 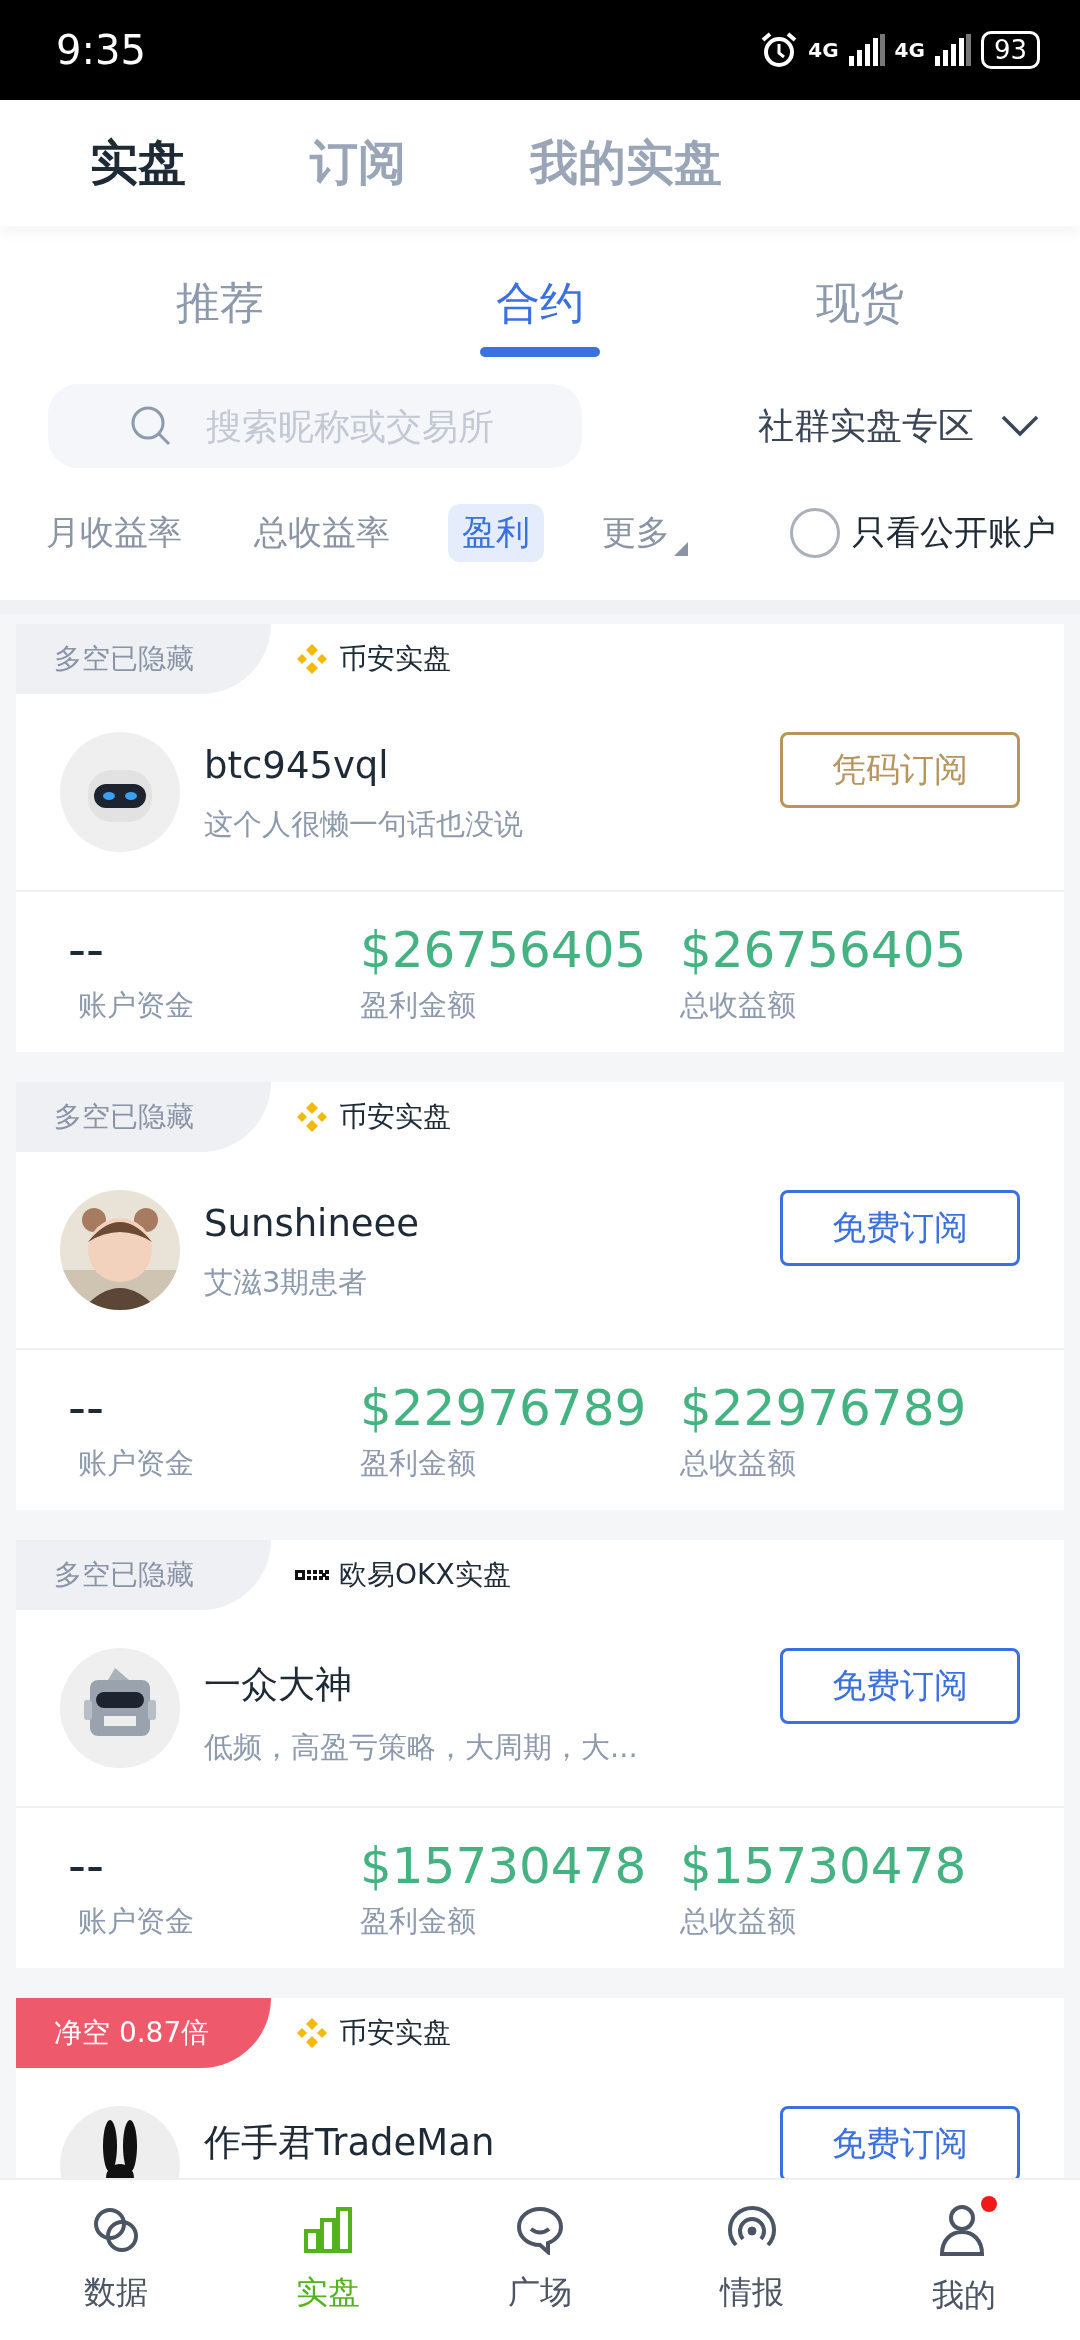 What do you see at coordinates (1010, 50) in the screenshot?
I see `battery-level: 93` at bounding box center [1010, 50].